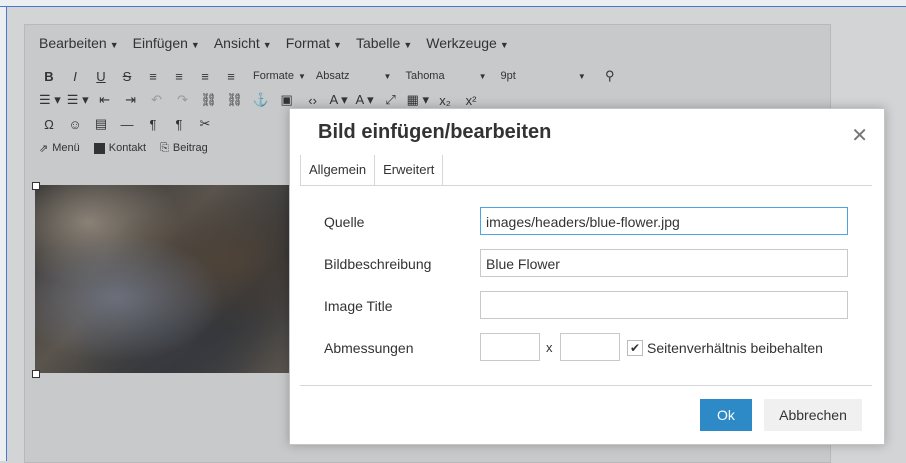 This screenshot has width=906, height=463. I want to click on bold-button: B, so click(49, 76).